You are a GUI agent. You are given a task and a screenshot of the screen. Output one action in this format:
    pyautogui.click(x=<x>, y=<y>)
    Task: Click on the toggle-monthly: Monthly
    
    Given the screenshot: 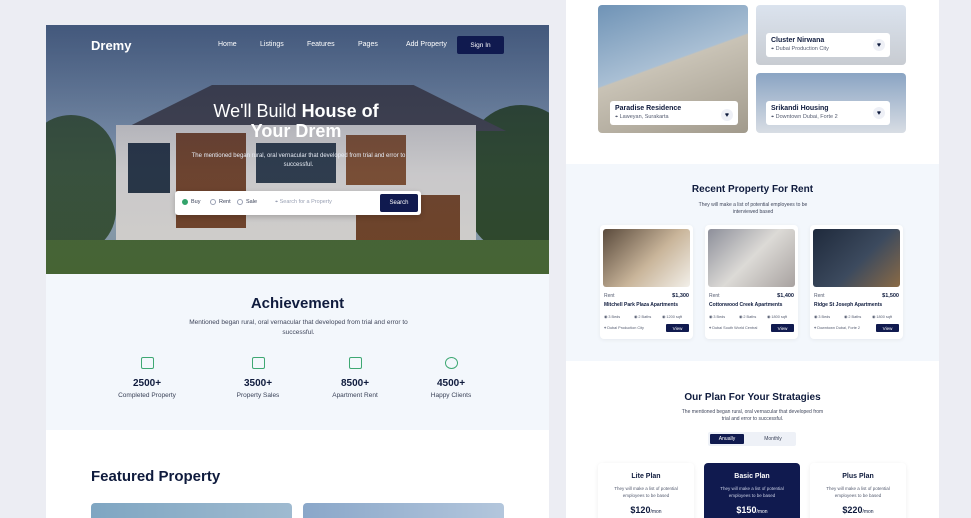 What is the action you would take?
    pyautogui.click(x=773, y=439)
    